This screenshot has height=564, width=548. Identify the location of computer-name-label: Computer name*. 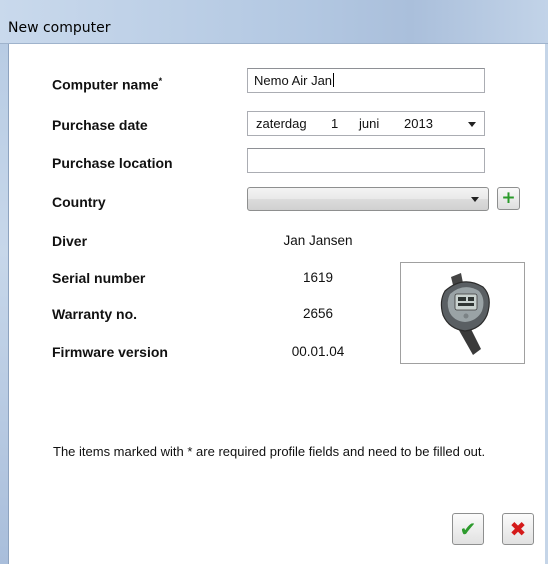
(107, 84).